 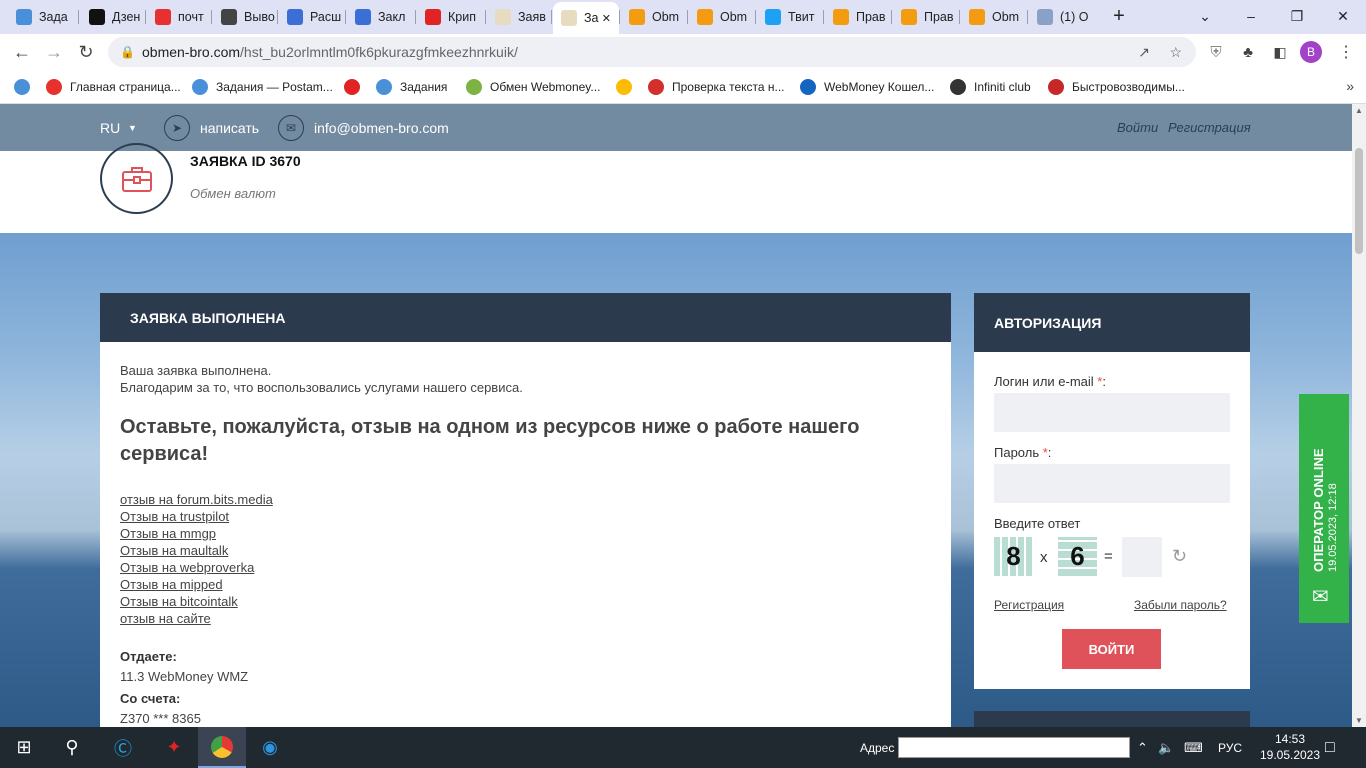 I want to click on chrome-icon, so click(x=222, y=747).